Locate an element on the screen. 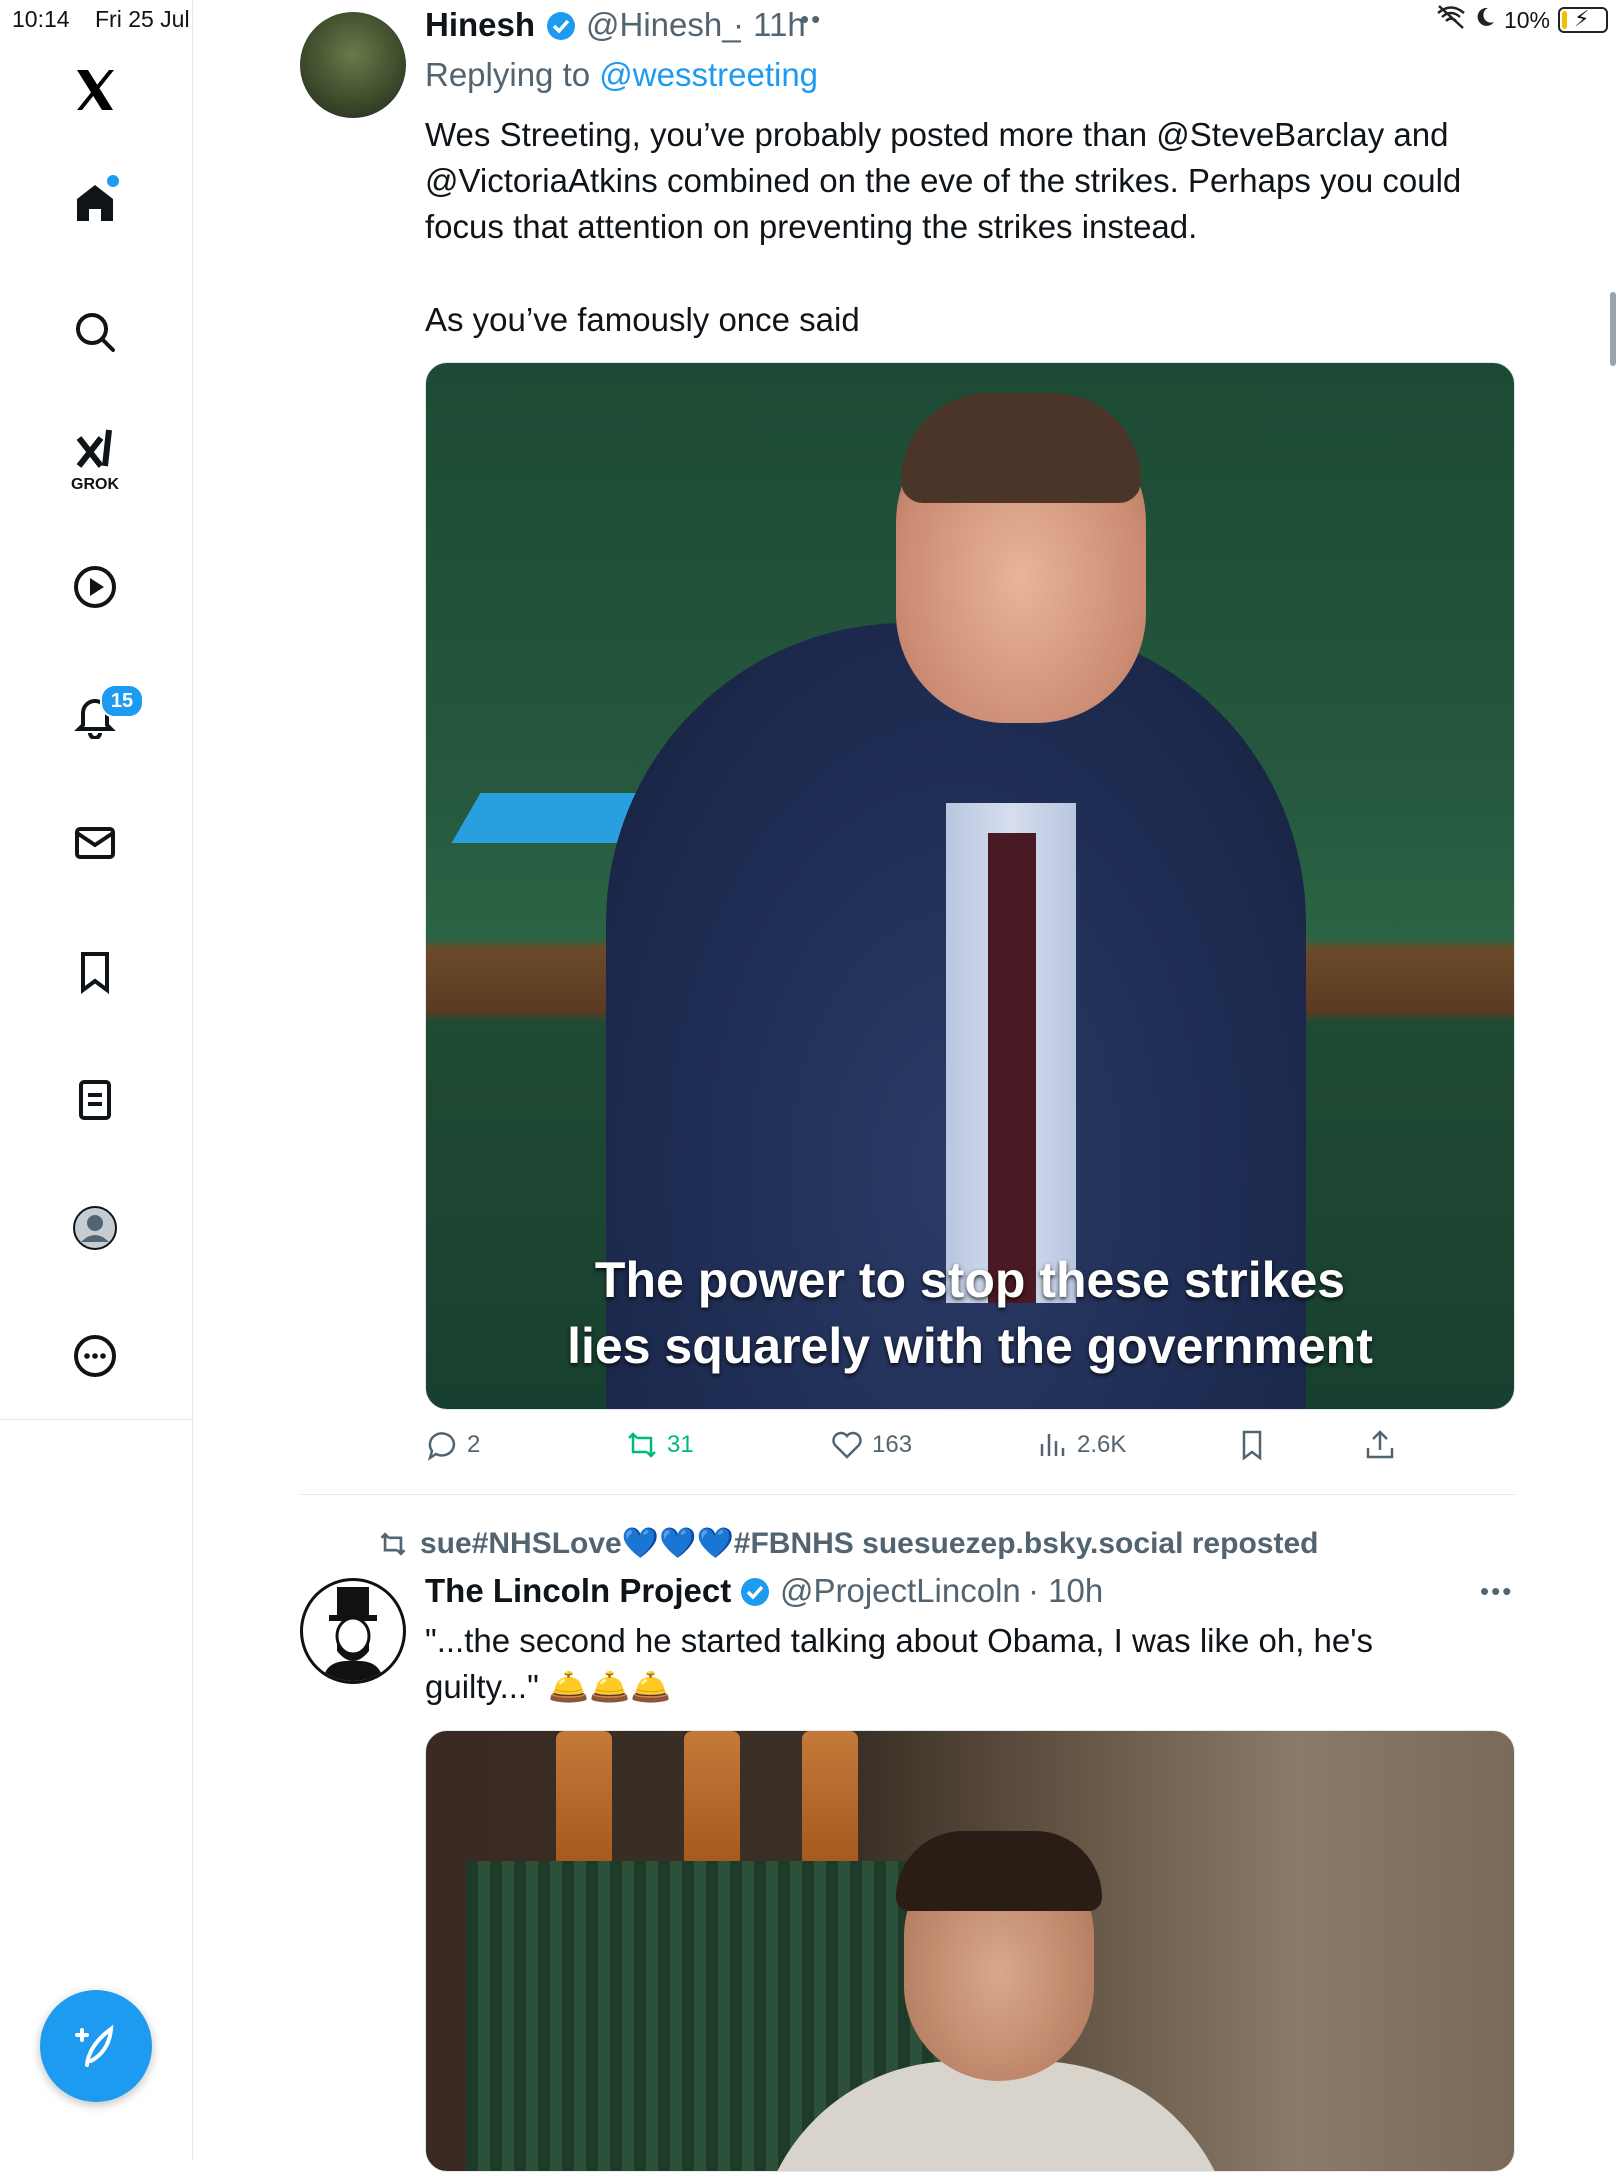 The width and height of the screenshot is (1620, 2172). share-button is located at coordinates (1380, 1445).